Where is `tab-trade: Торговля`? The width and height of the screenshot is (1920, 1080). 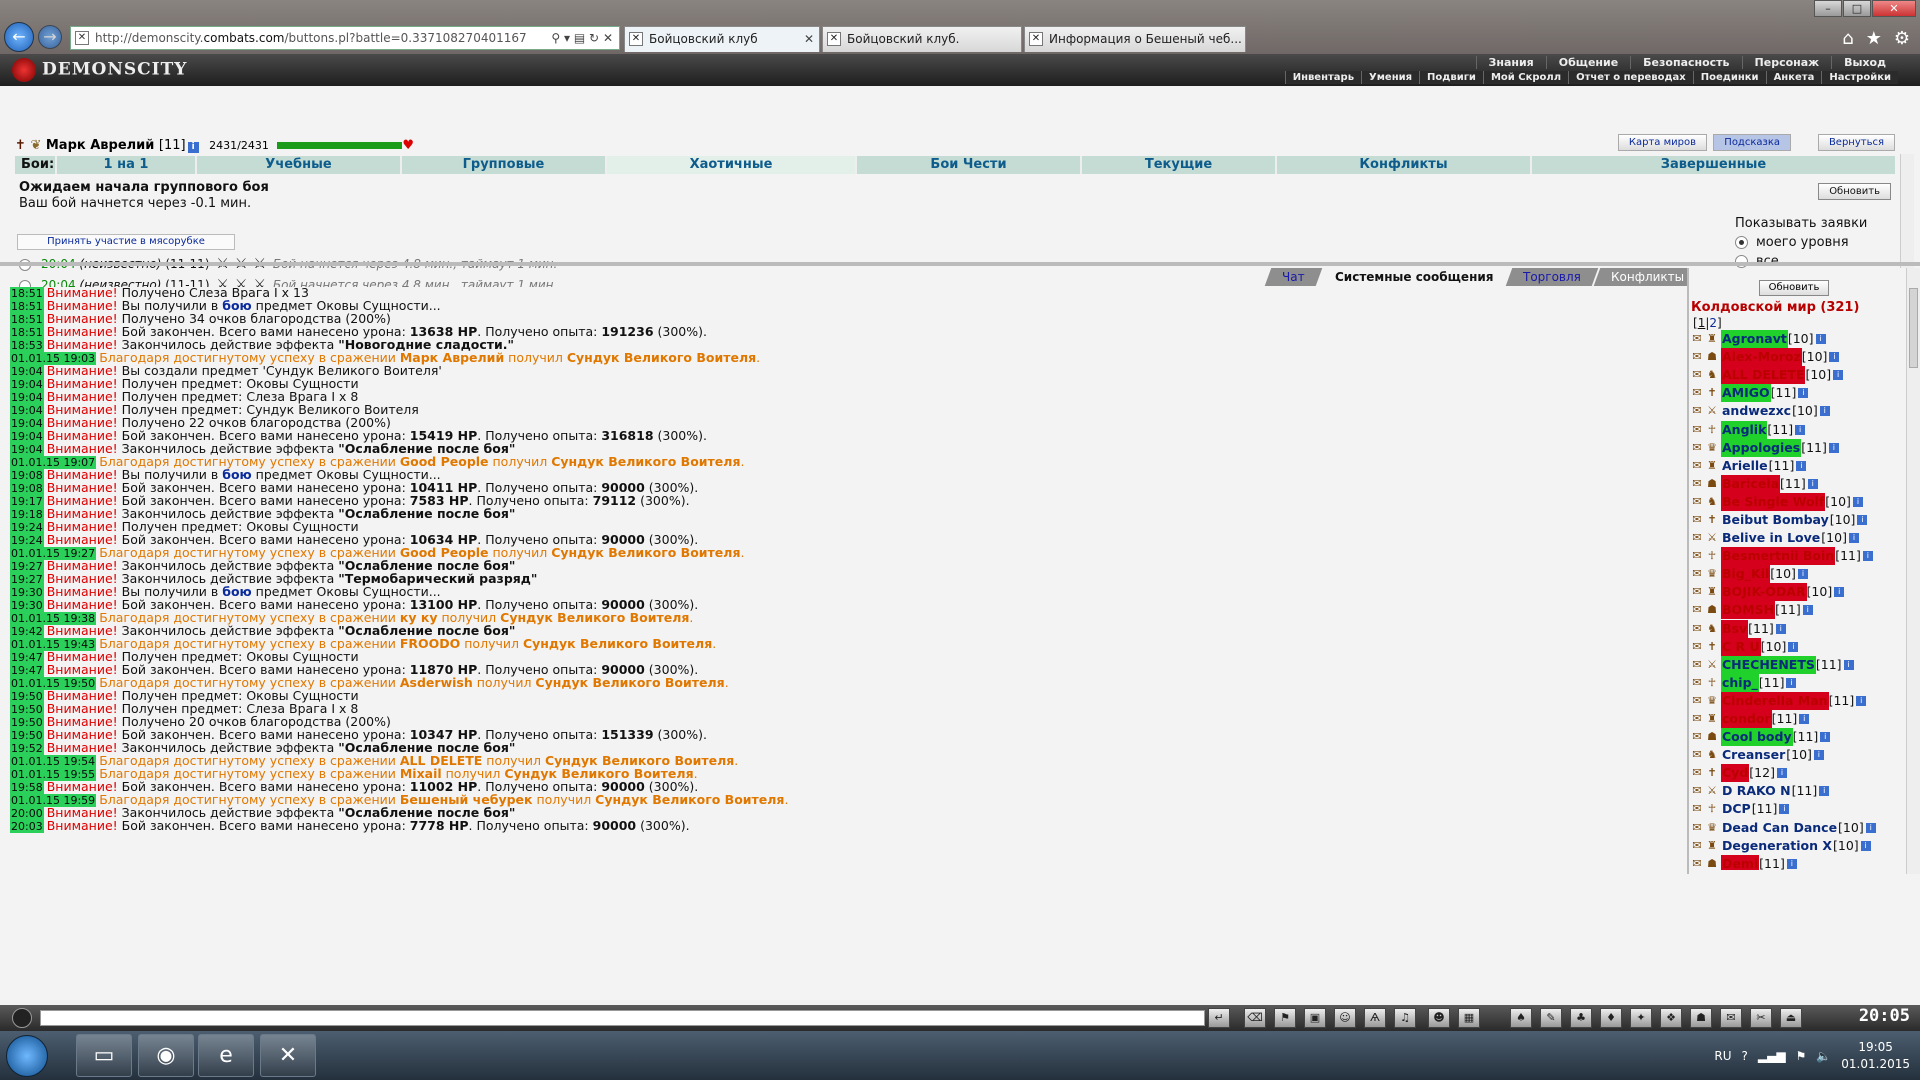
tab-trade: Торговля is located at coordinates (1552, 277).